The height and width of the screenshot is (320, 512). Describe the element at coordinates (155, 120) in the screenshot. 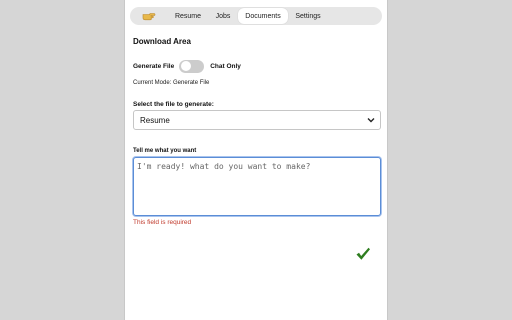

I see `file-select-value: Resume` at that location.